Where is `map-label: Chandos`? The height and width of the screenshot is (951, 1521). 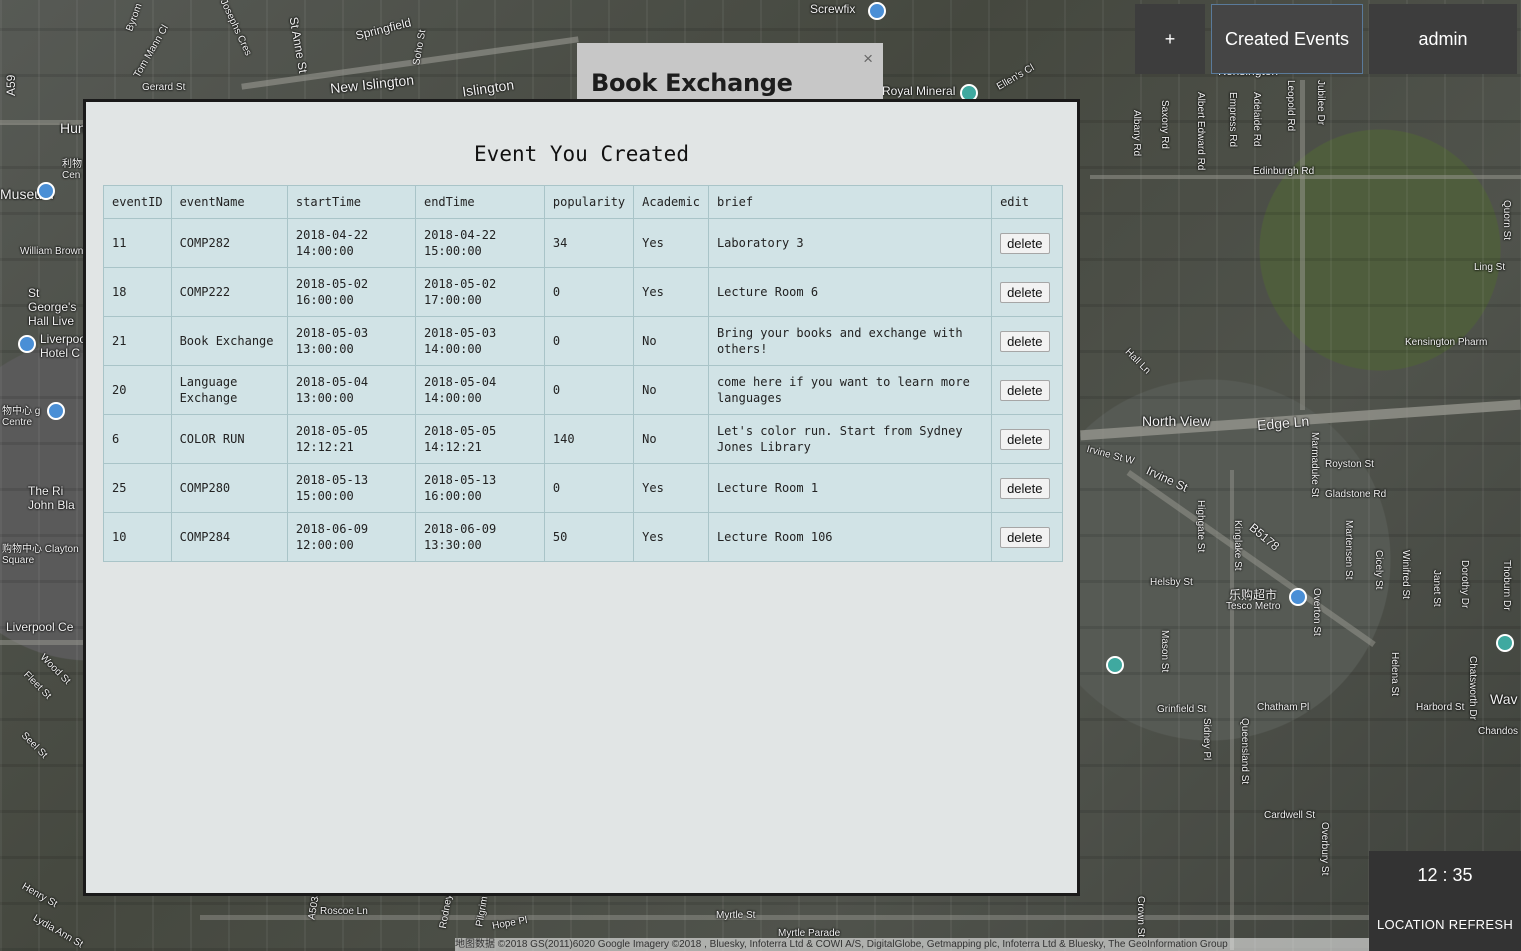
map-label: Chandos is located at coordinates (1498, 731).